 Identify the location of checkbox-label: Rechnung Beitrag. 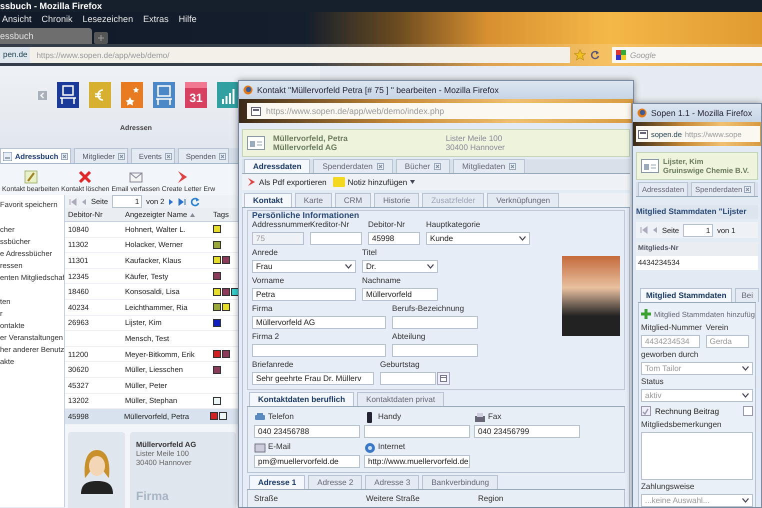
(687, 411).